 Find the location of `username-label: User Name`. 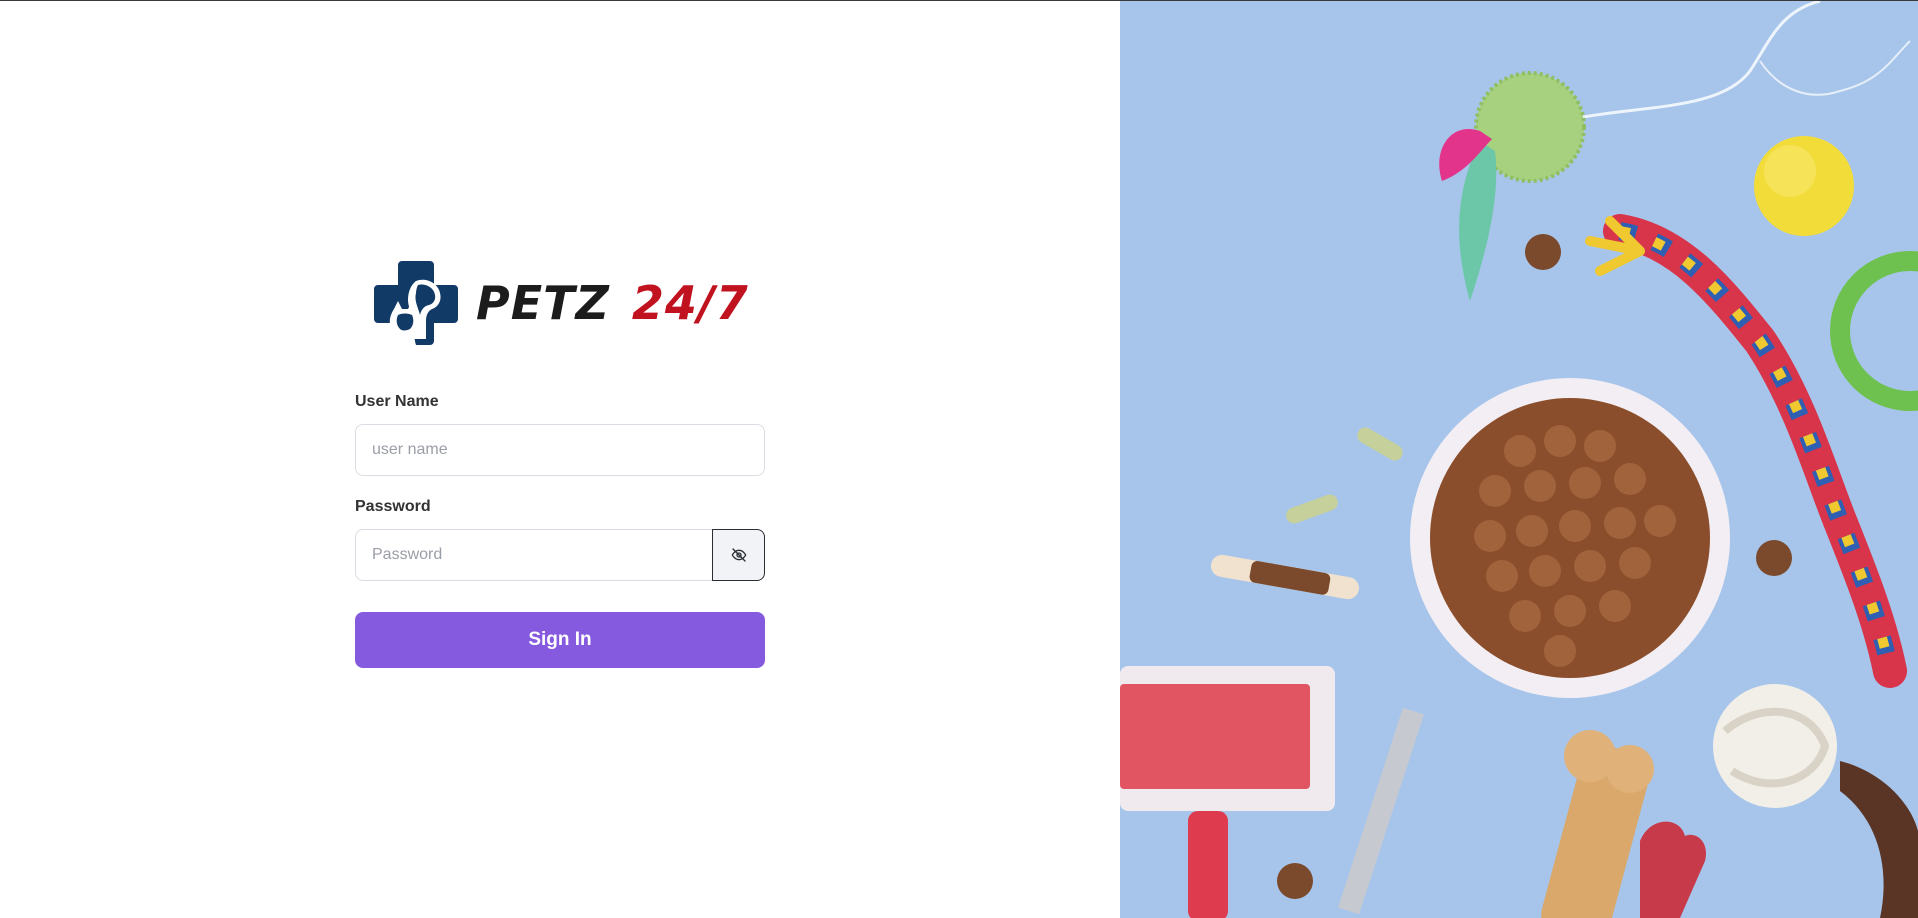

username-label: User Name is located at coordinates (397, 401).